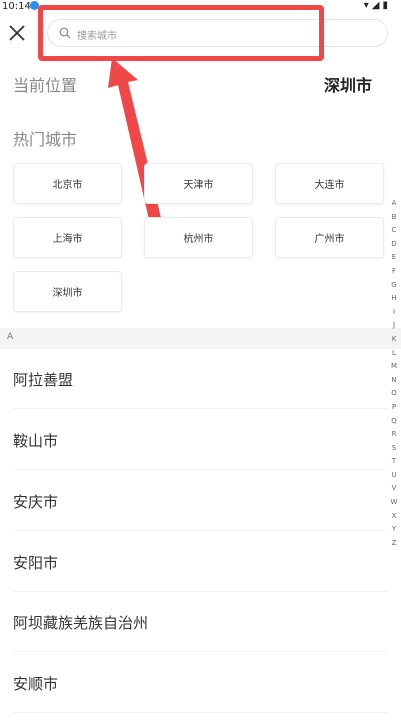 The image size is (401, 720). I want to click on alphabet-index-letter: S, so click(394, 449).